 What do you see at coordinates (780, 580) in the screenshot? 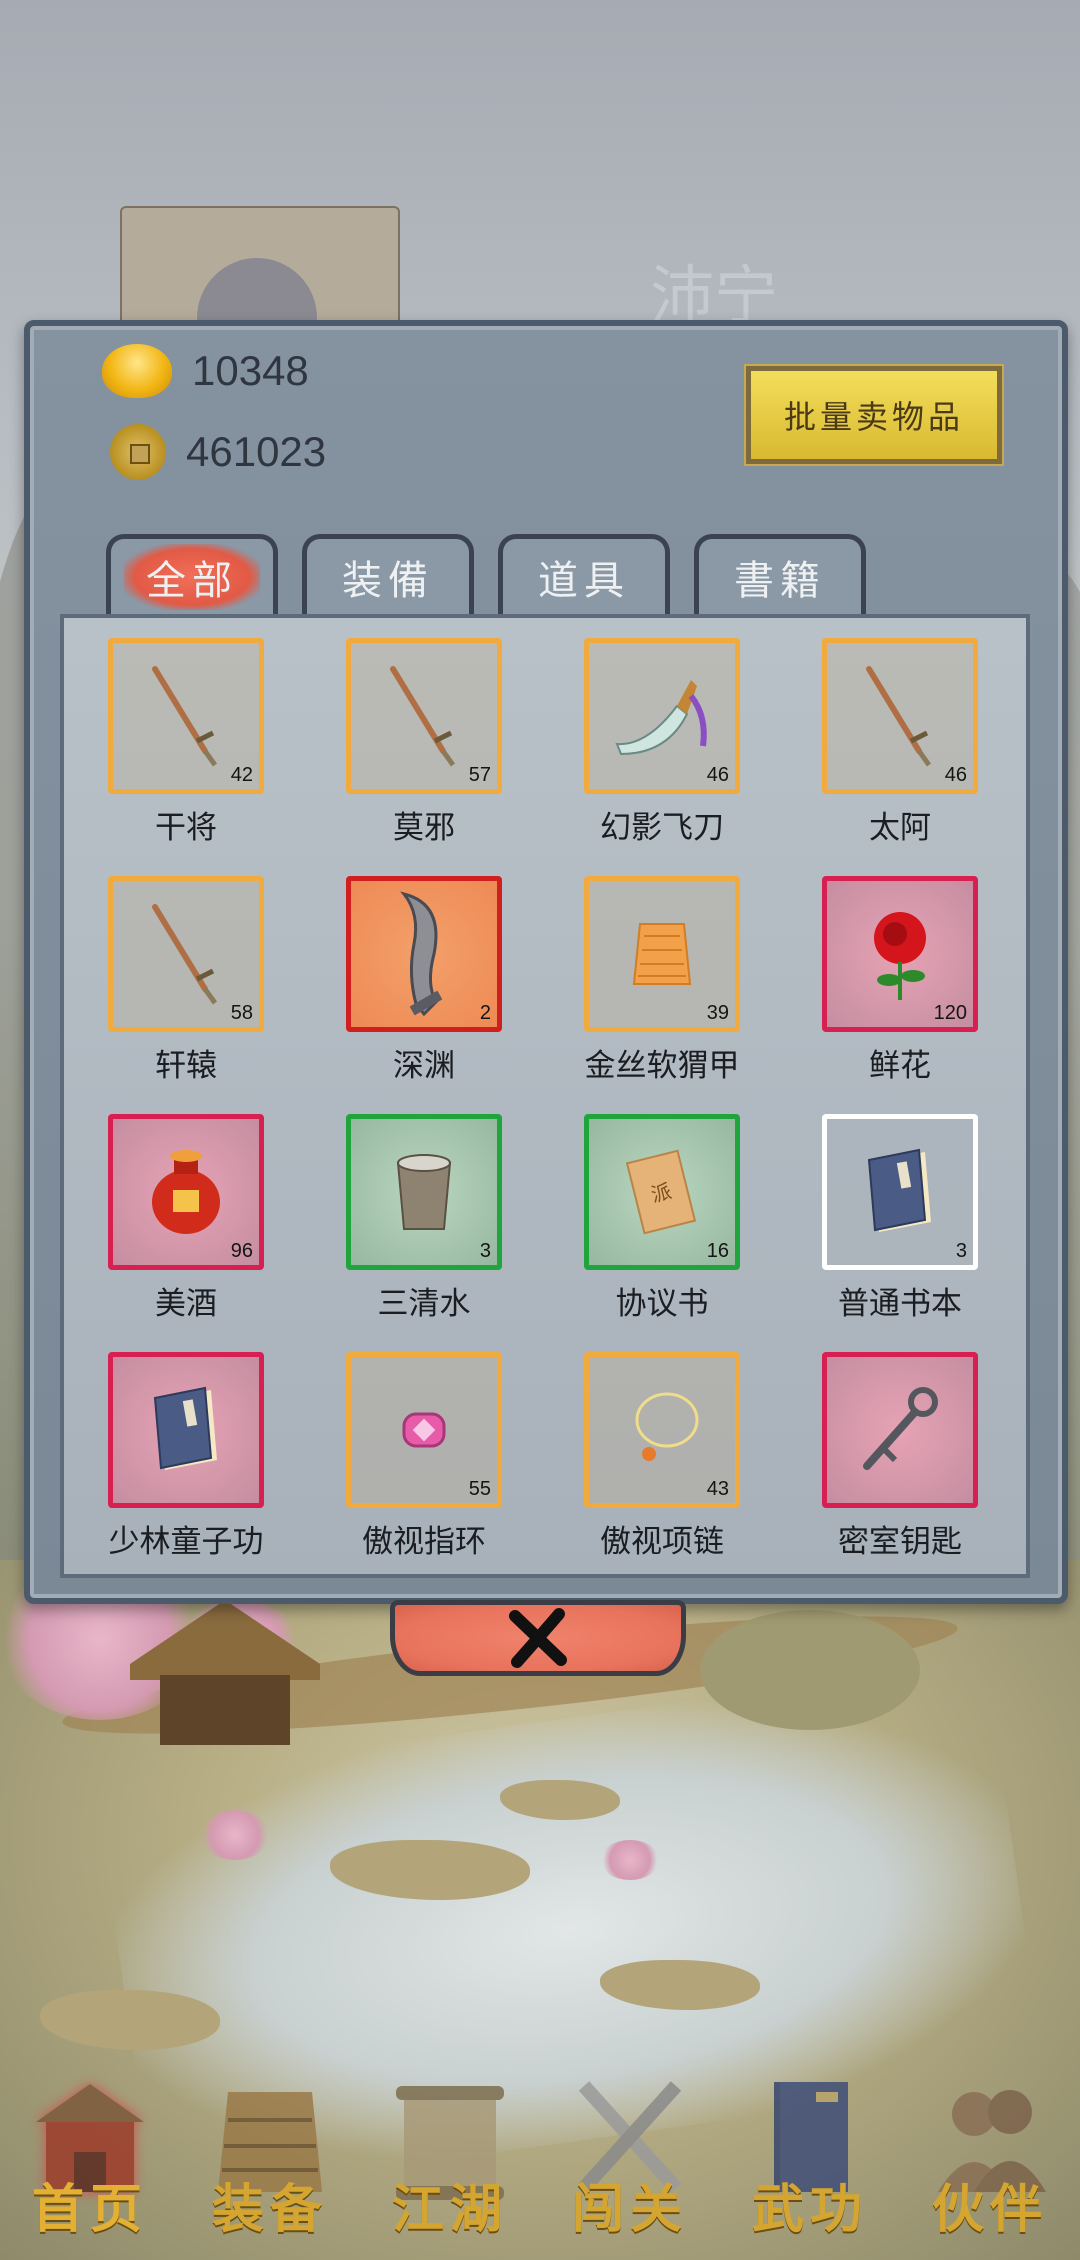
I see `tab-label: 書籍` at bounding box center [780, 580].